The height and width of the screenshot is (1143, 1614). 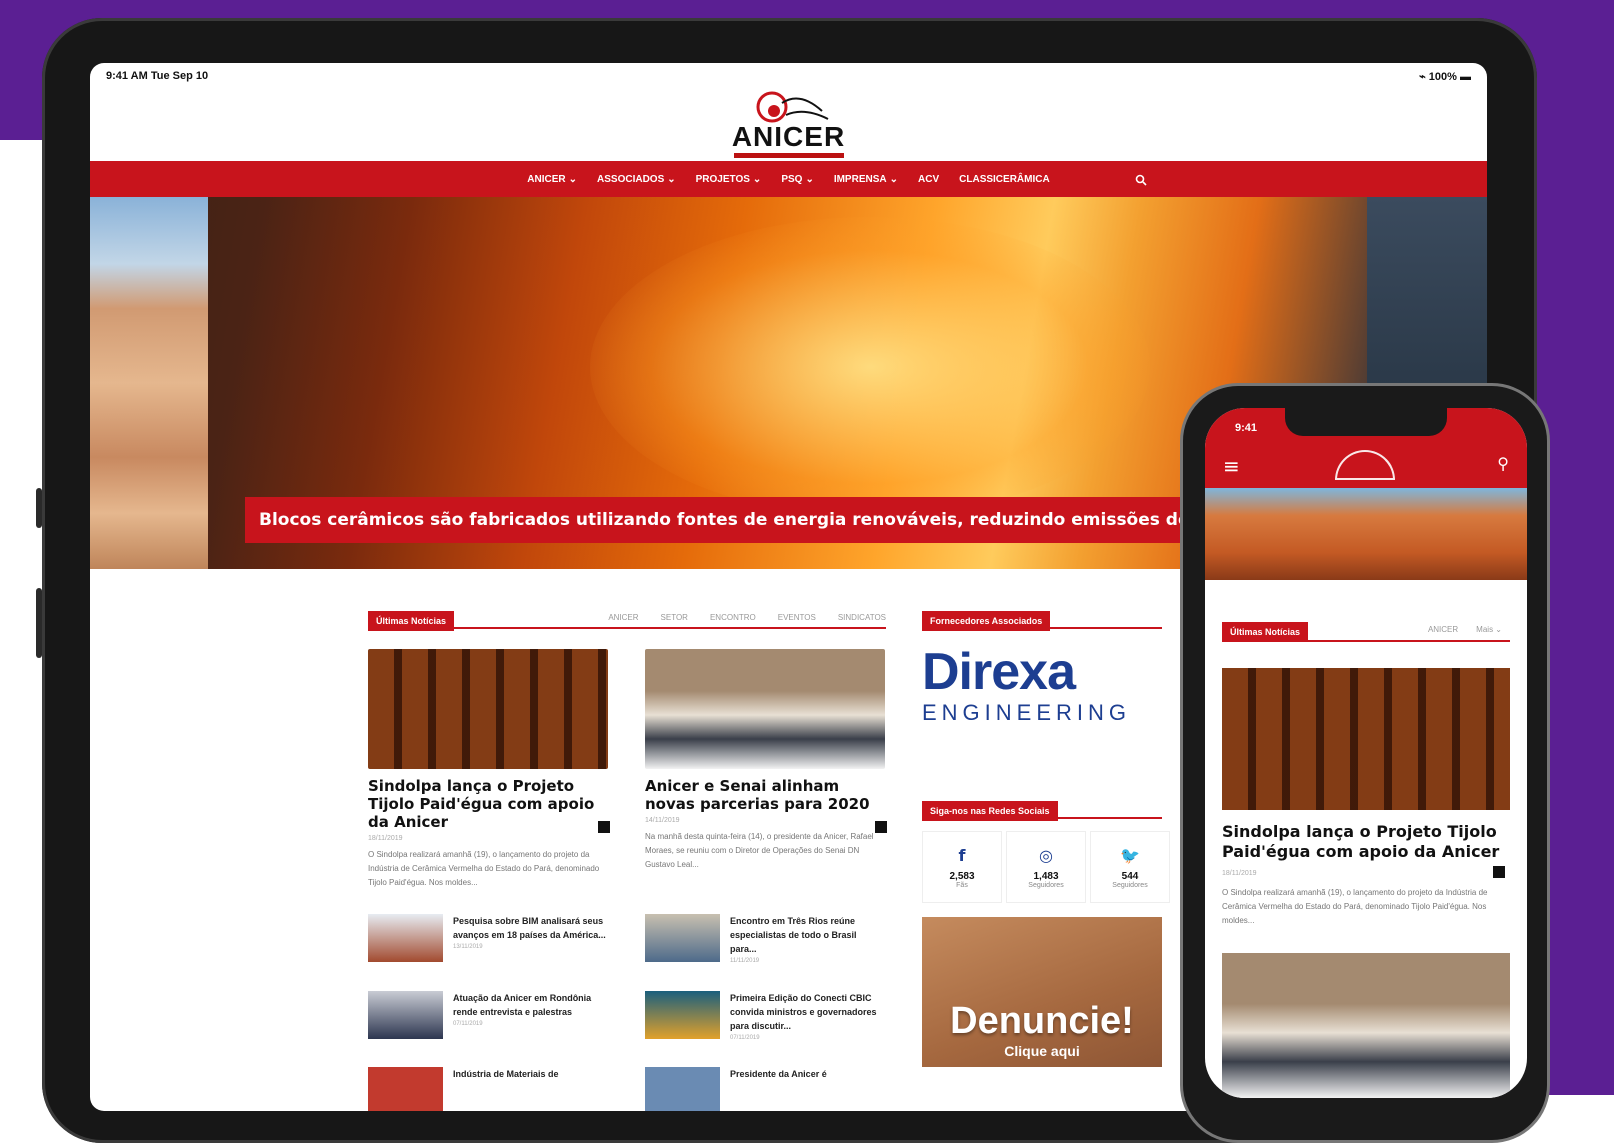 I want to click on hero-fire-glow, so click(x=870, y=367).